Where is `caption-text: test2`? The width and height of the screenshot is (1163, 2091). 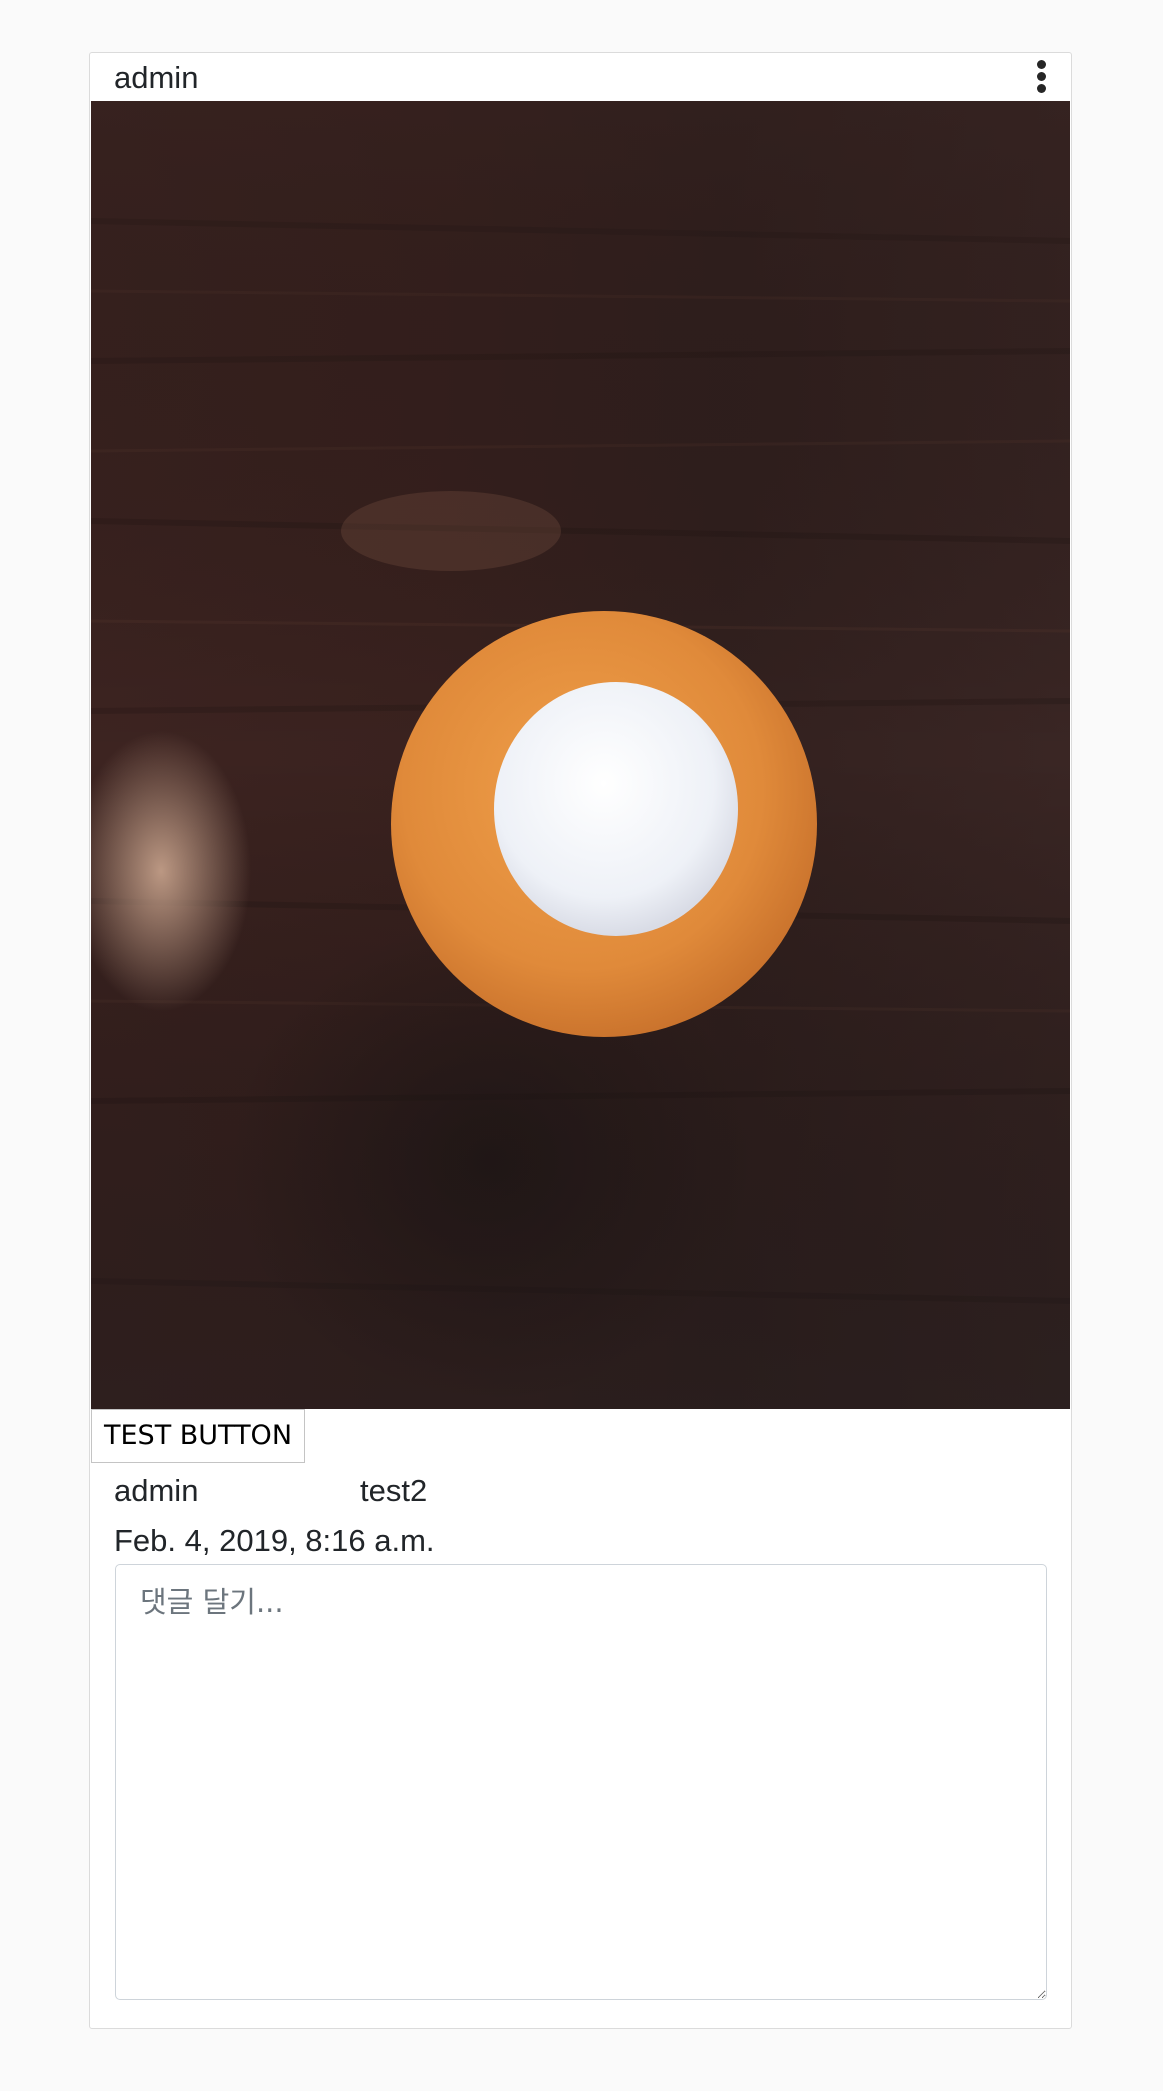
caption-text: test2 is located at coordinates (394, 1490).